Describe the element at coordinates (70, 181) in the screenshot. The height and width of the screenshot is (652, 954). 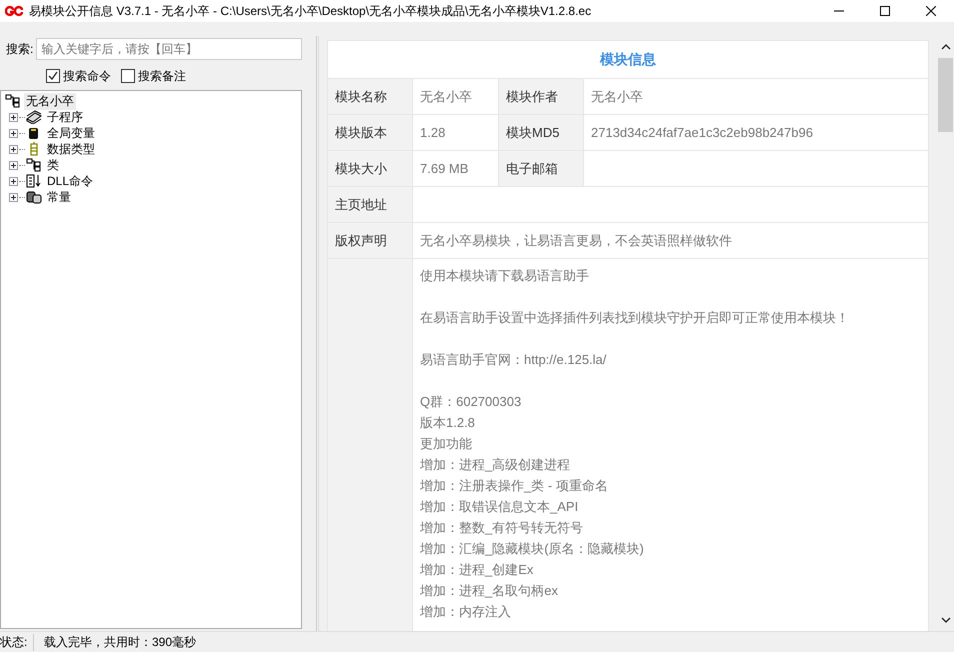
I see `tree-item: DLL命令` at that location.